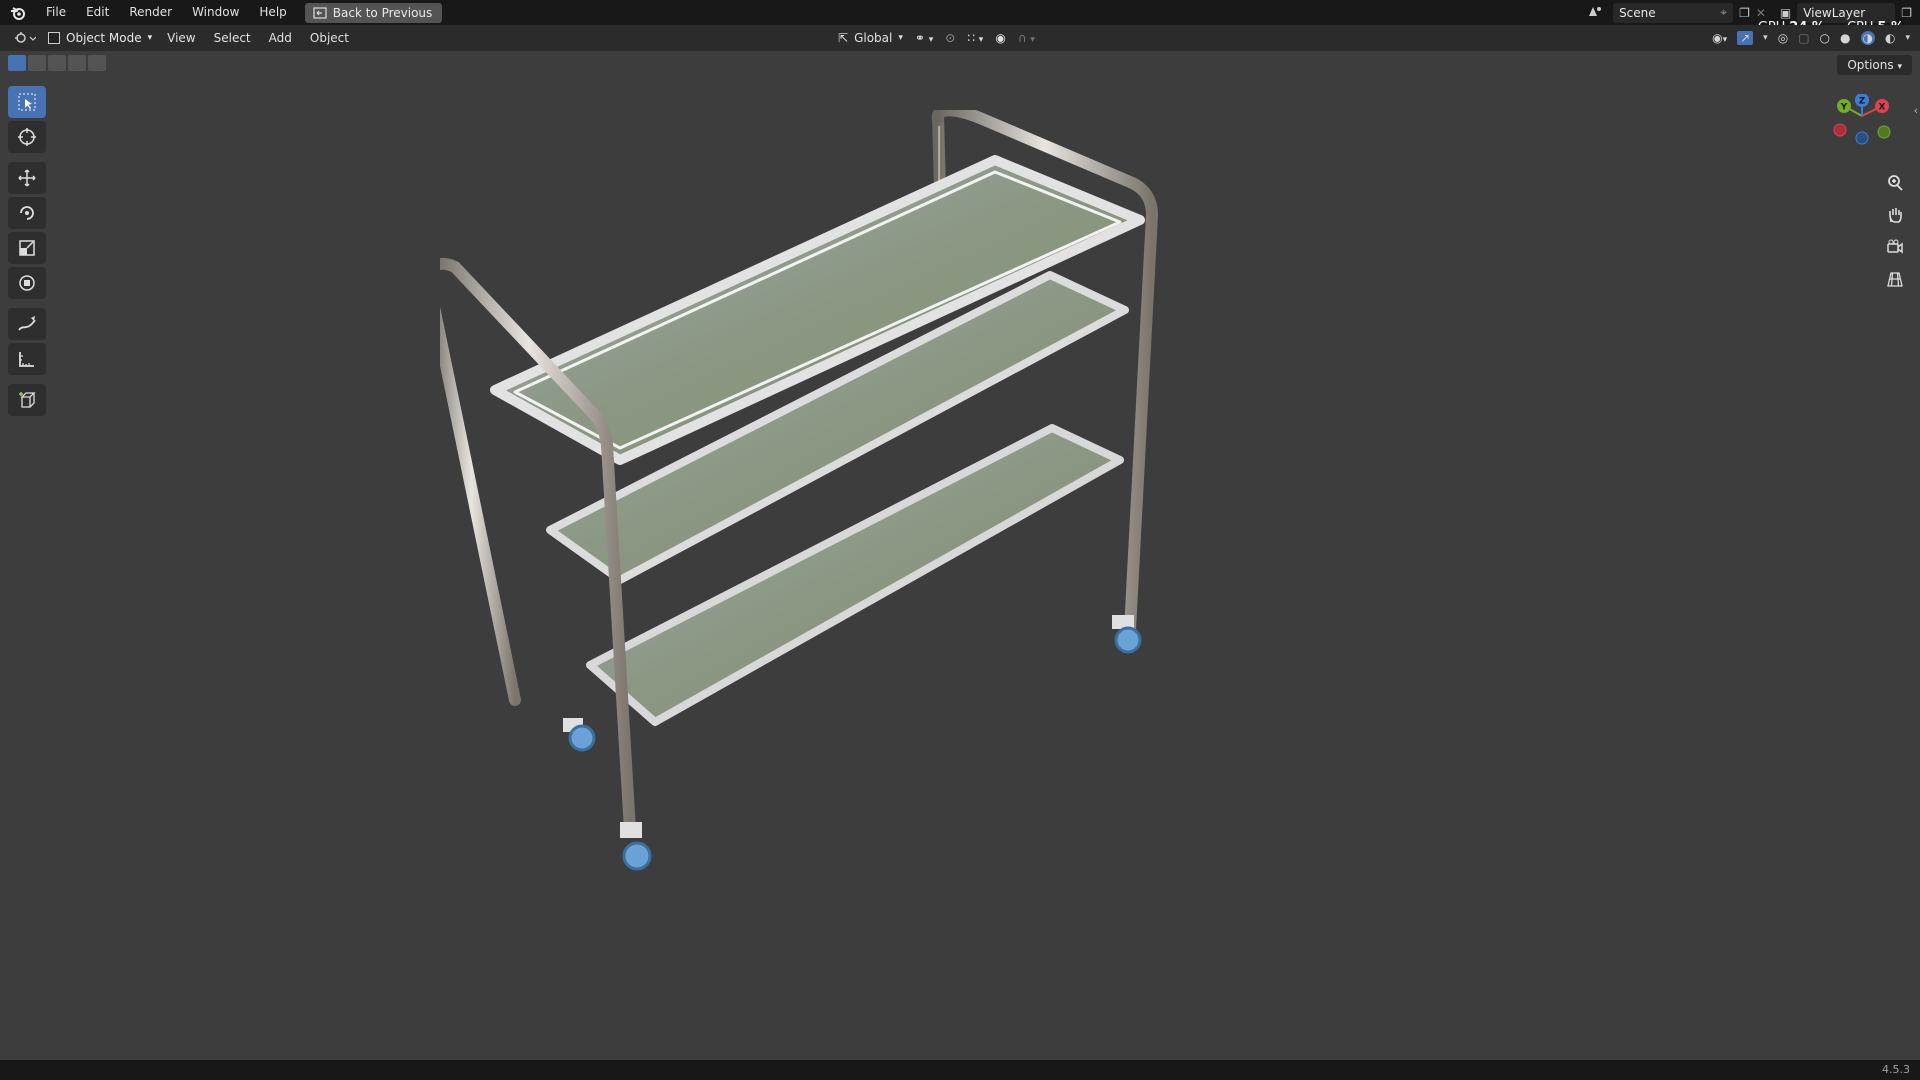  What do you see at coordinates (77, 63) in the screenshot?
I see `select-invert-icon` at bounding box center [77, 63].